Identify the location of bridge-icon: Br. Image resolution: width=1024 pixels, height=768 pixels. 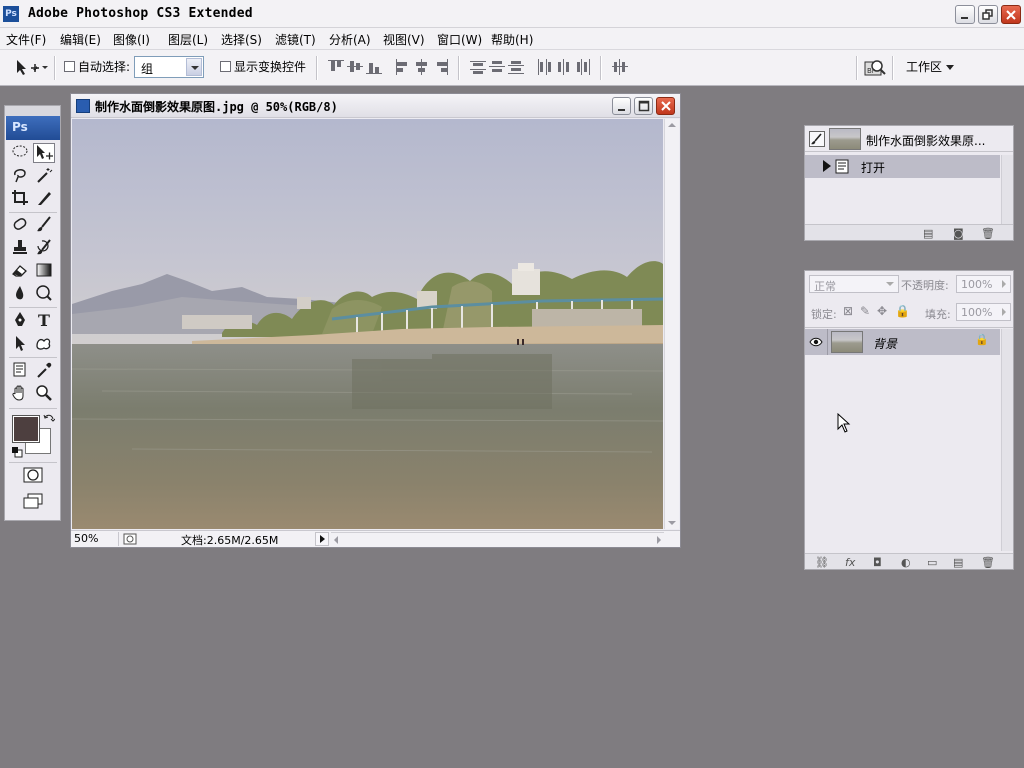
(876, 68).